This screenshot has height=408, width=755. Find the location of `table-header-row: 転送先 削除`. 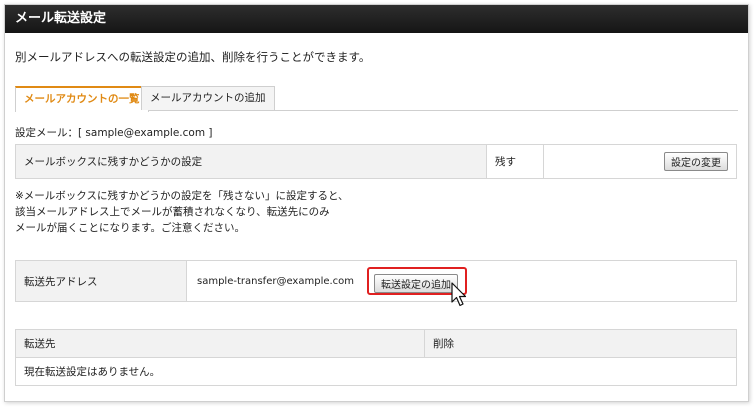

table-header-row: 転送先 削除 is located at coordinates (376, 343).